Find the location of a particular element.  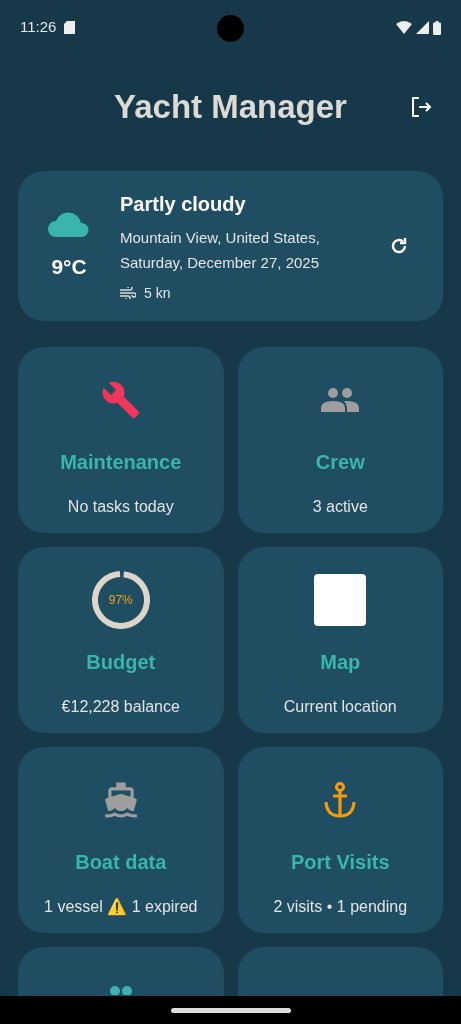

dashboard-tile: Map Current location is located at coordinates (340, 640).